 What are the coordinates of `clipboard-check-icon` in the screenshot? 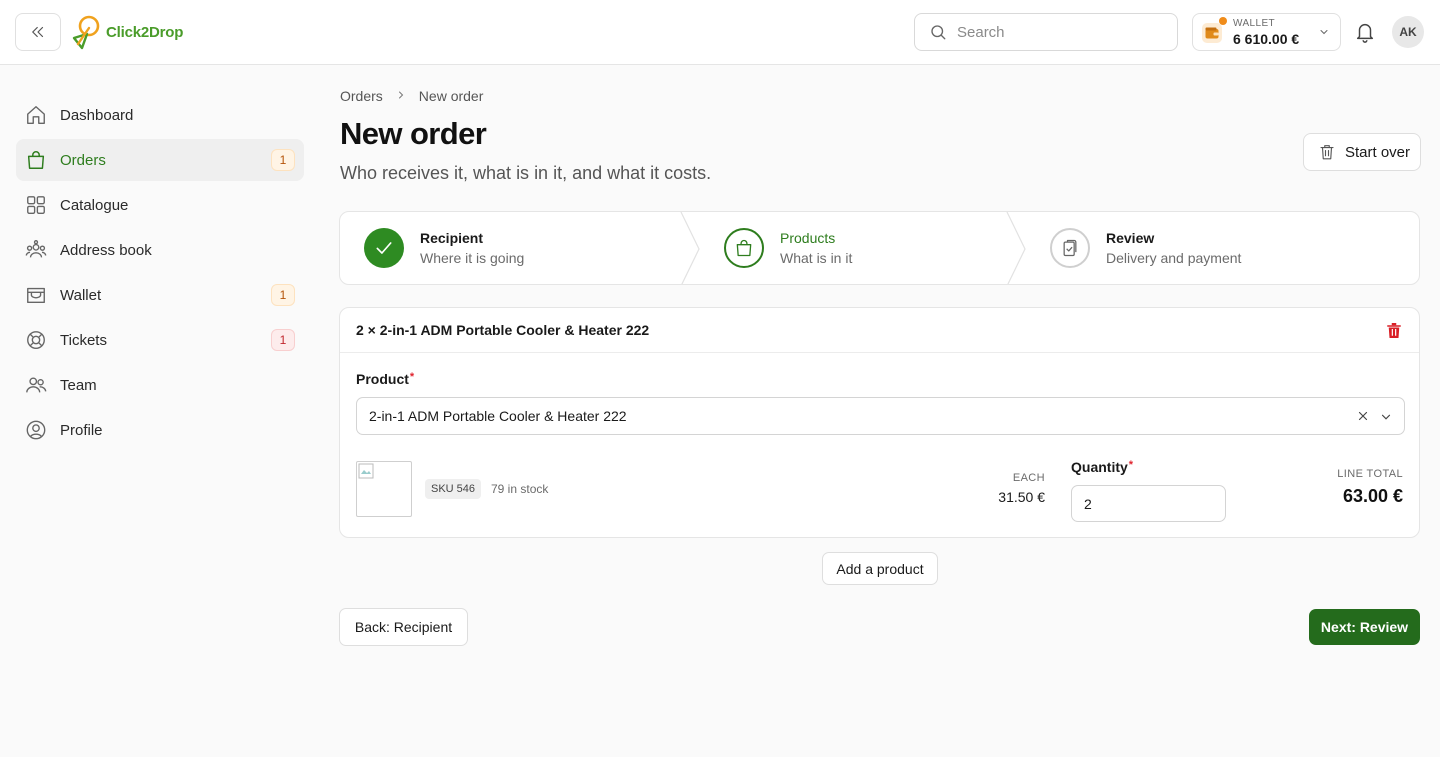 It's located at (1070, 248).